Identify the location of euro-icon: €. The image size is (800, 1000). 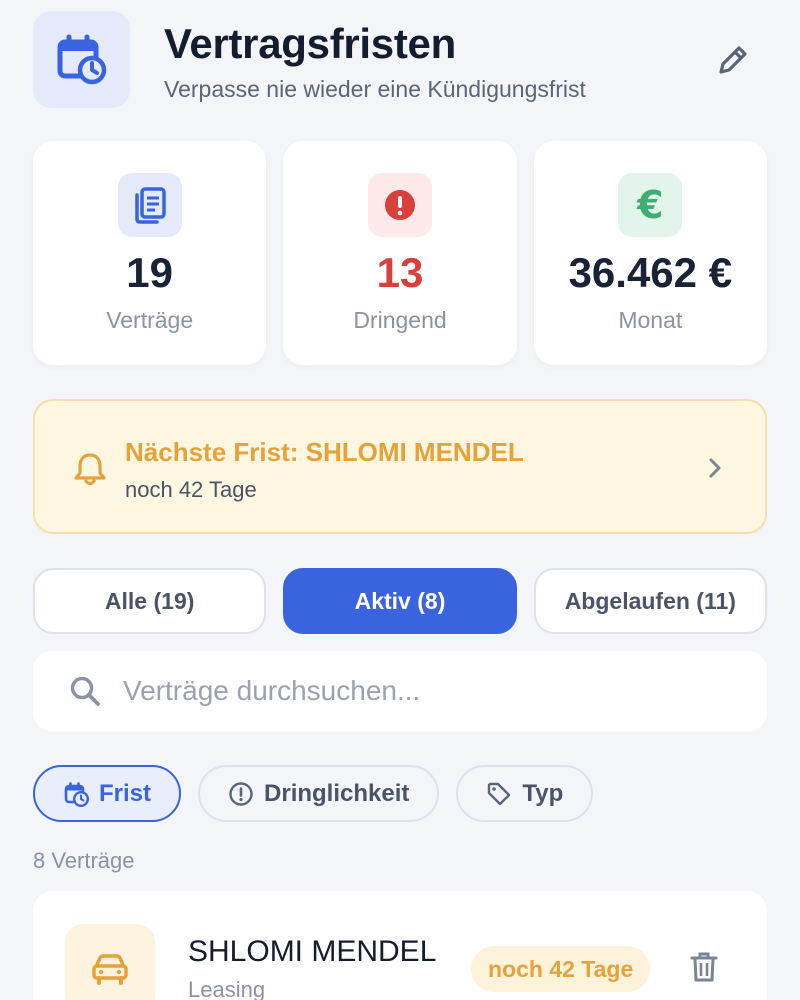
(650, 205).